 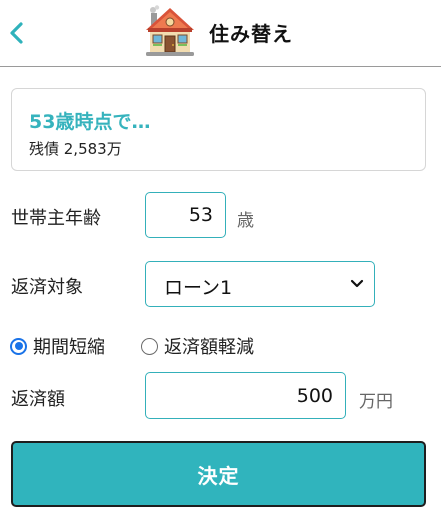 I want to click on radio-period-shortening: 期間短縮, so click(x=57, y=346).